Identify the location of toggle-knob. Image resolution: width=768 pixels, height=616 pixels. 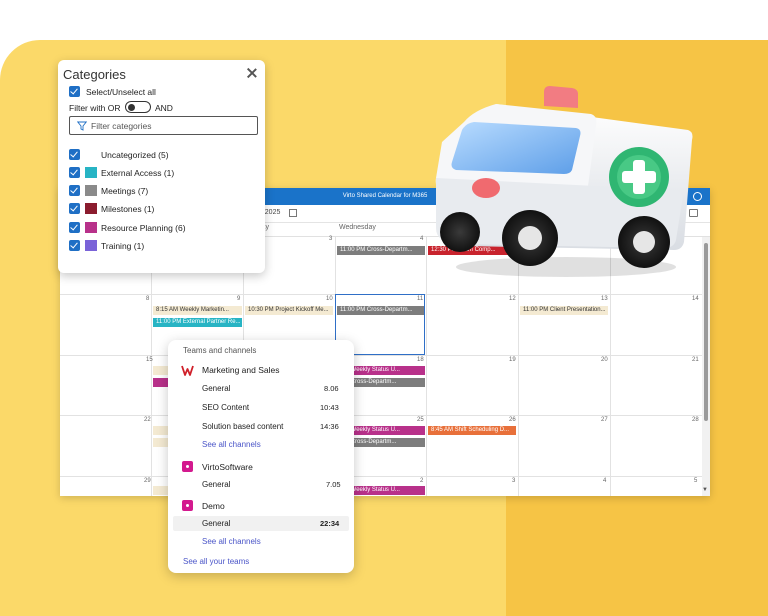
(131, 107).